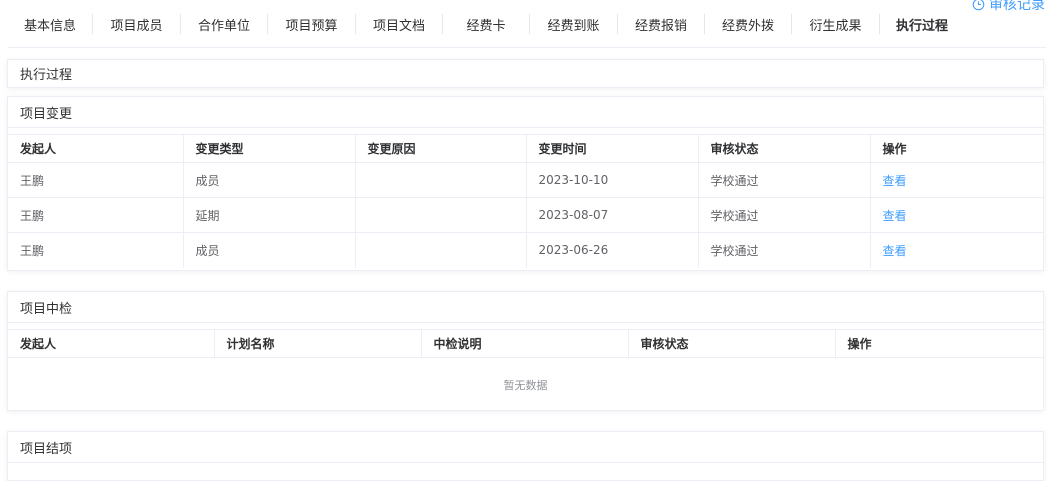 The image size is (1063, 481). What do you see at coordinates (836, 24) in the screenshot?
I see `tab-derived-results: 衍生成果` at bounding box center [836, 24].